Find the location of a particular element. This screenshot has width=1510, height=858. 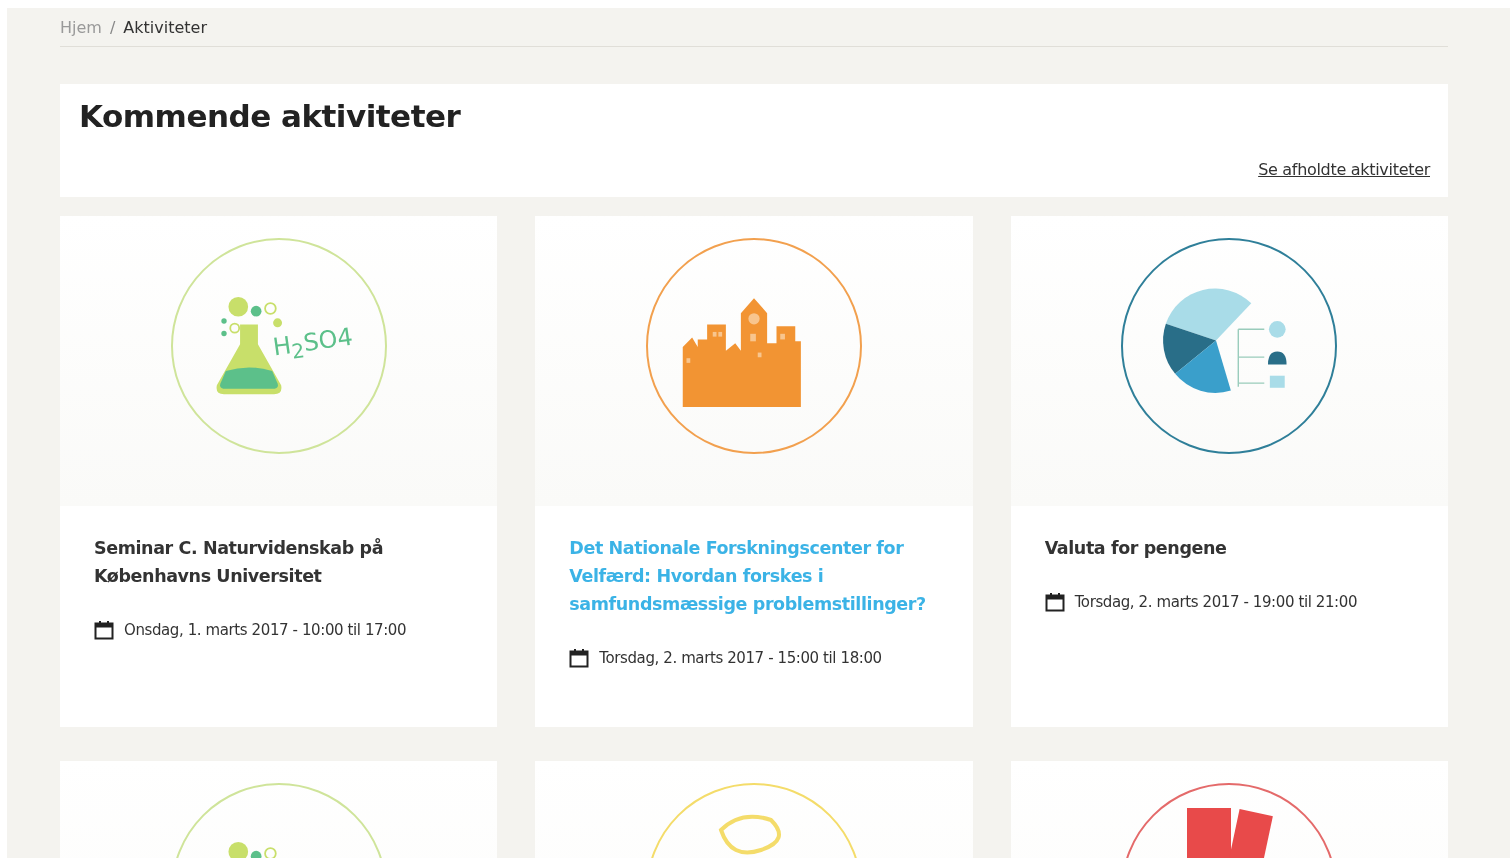

activity-date: Torsdag, 2. marts 2017 - 19:00 til 21:00 is located at coordinates (1216, 602).